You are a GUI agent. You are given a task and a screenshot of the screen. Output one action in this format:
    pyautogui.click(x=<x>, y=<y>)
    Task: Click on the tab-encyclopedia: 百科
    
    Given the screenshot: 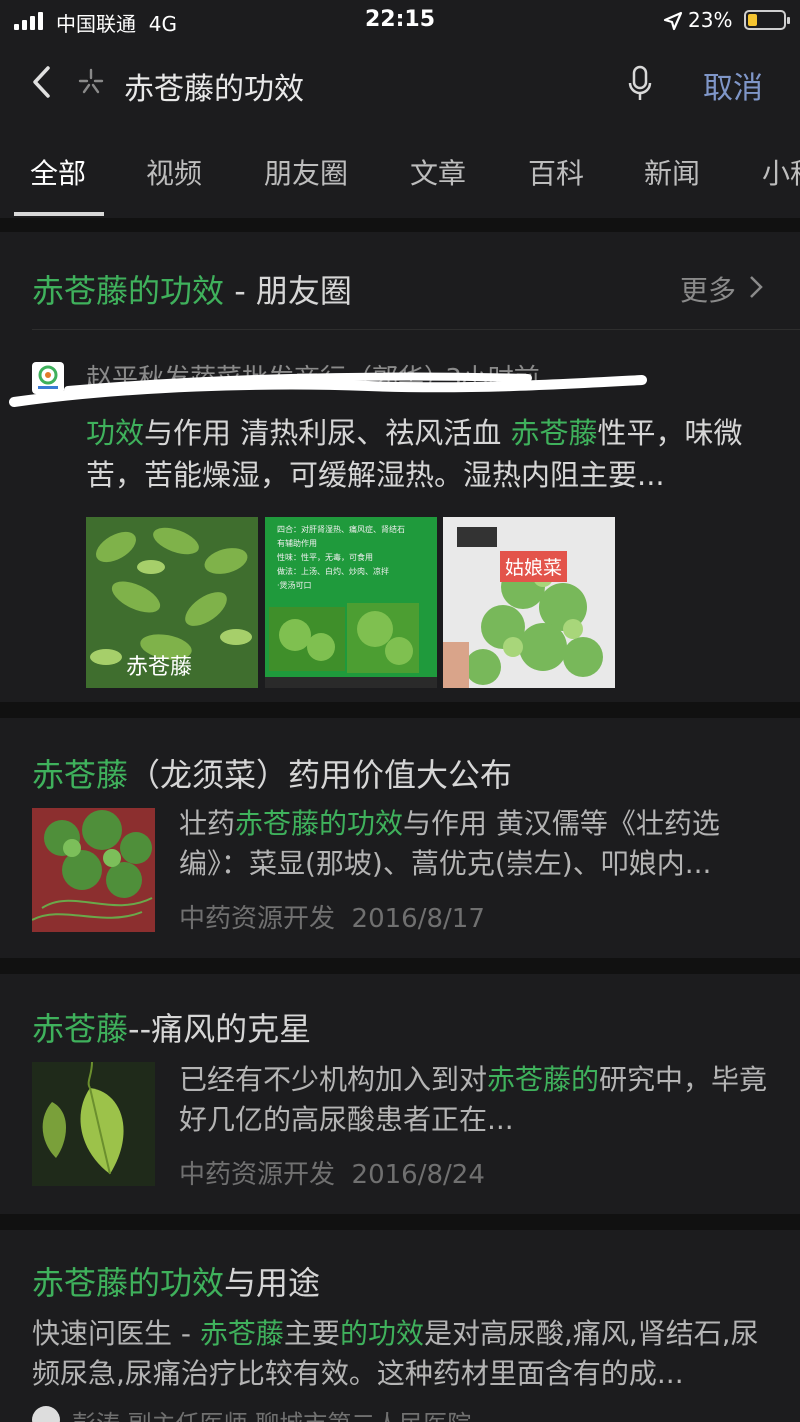 What is the action you would take?
    pyautogui.click(x=556, y=172)
    